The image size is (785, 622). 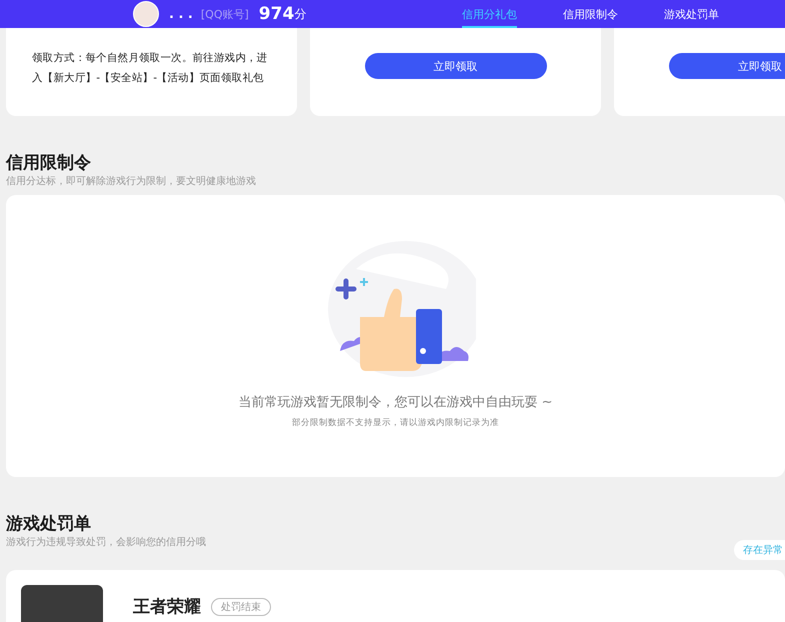 I want to click on section-subtitle: 信用分达标，即可解除游戏行为限制，要文明健康地游戏, so click(x=131, y=182).